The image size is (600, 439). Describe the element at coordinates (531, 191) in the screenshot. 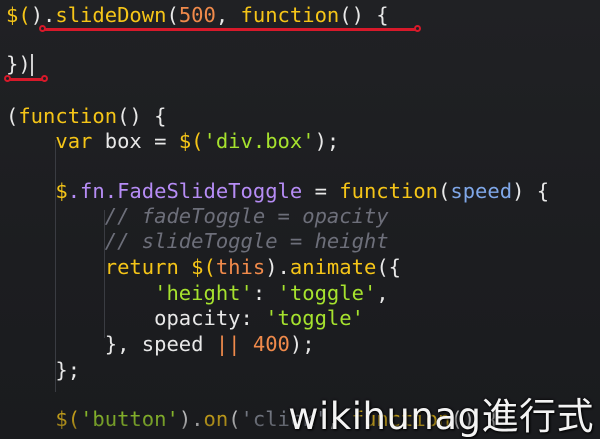

I see `code-token: ) {` at that location.